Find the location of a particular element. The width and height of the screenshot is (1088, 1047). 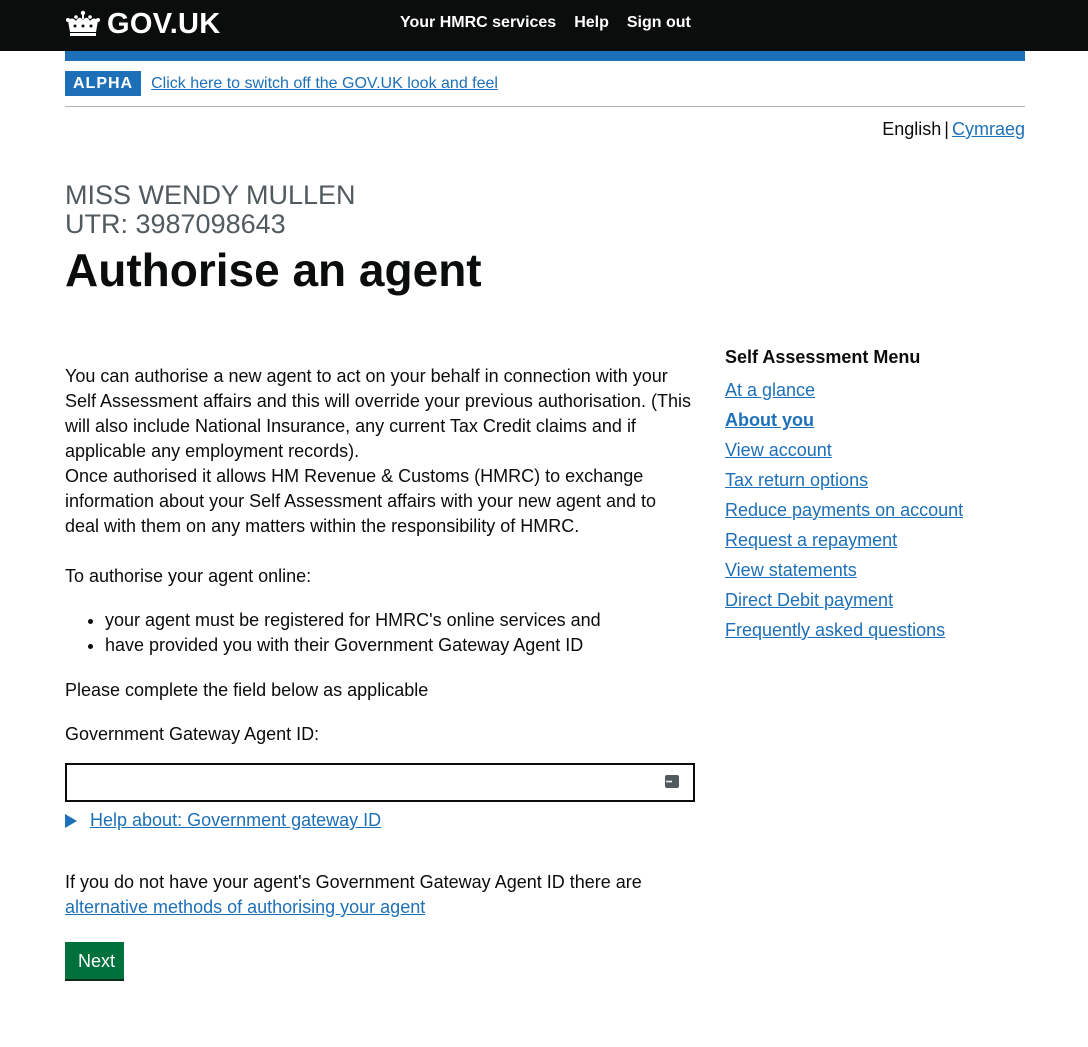

agent-id-label: Government Gateway Agent ID: is located at coordinates (192, 734).